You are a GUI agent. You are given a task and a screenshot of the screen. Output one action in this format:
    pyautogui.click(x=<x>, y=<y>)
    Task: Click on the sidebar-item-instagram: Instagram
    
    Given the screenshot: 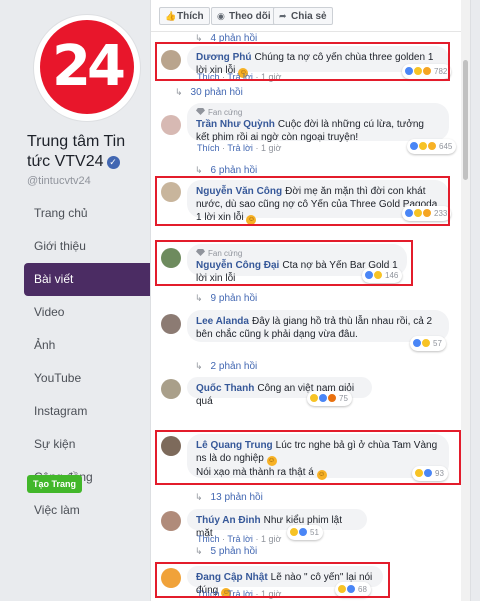 What is the action you would take?
    pyautogui.click(x=87, y=411)
    